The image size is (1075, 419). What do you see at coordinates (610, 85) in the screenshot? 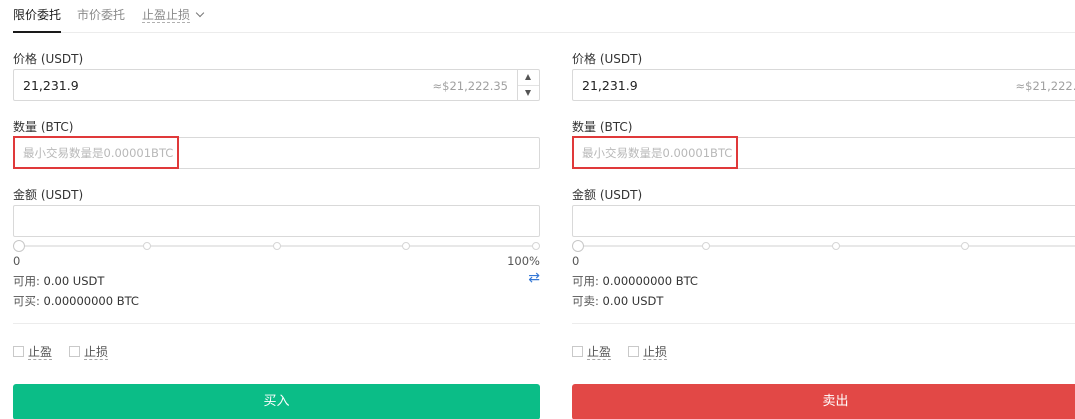
I see `sell-price-value: 21,231.9` at bounding box center [610, 85].